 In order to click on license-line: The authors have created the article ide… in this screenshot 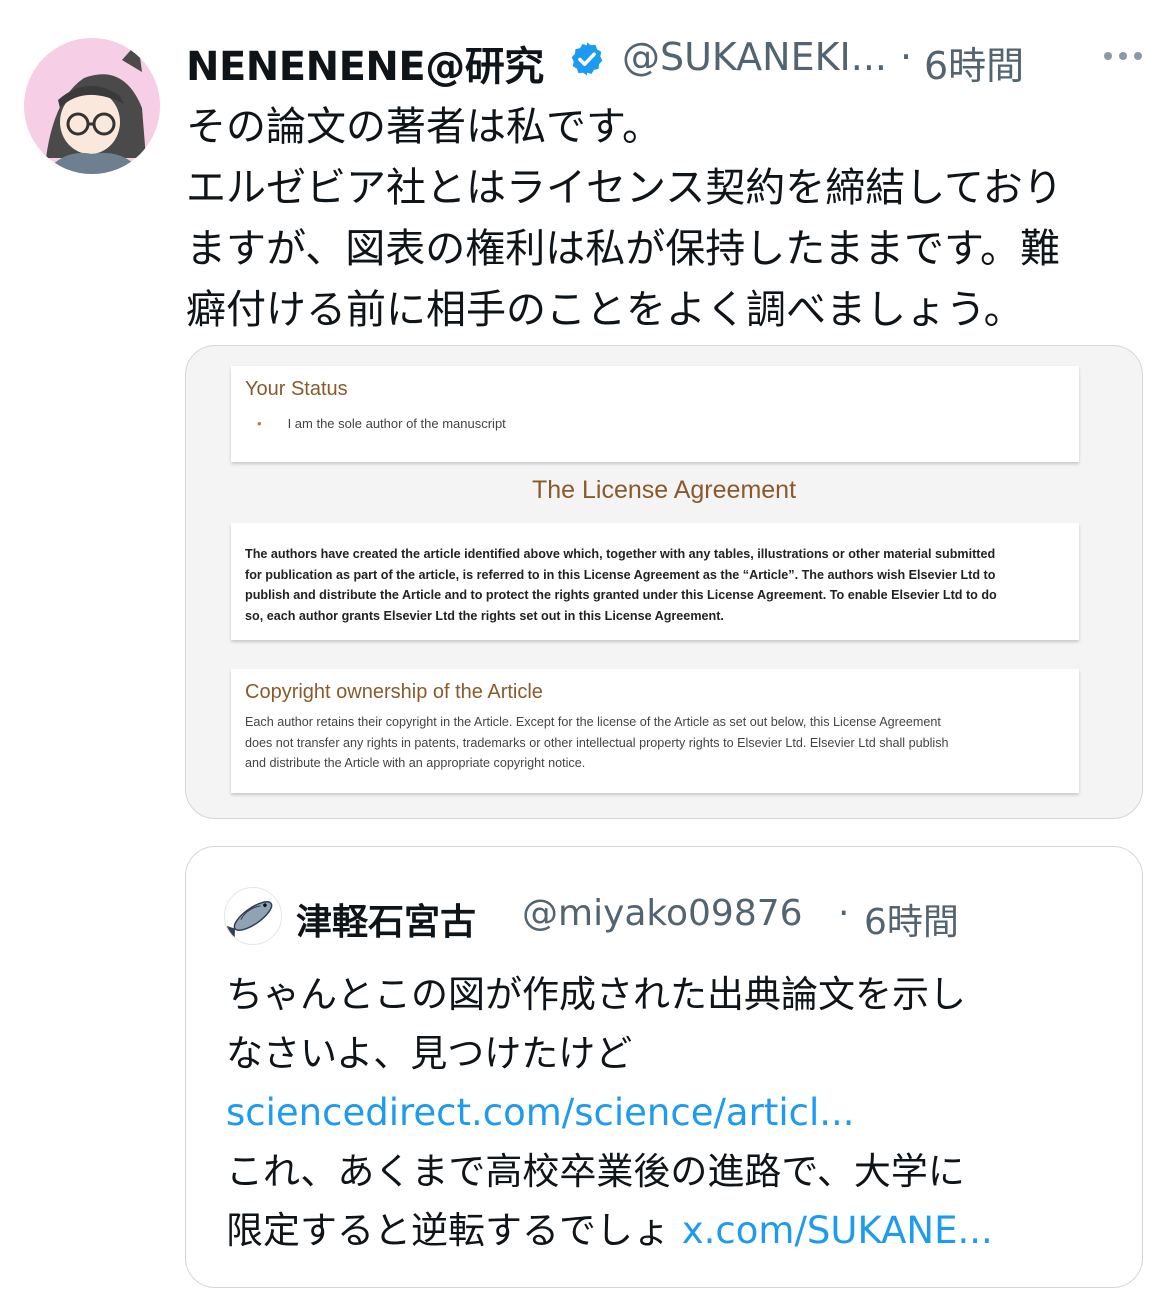, I will do `click(620, 554)`.